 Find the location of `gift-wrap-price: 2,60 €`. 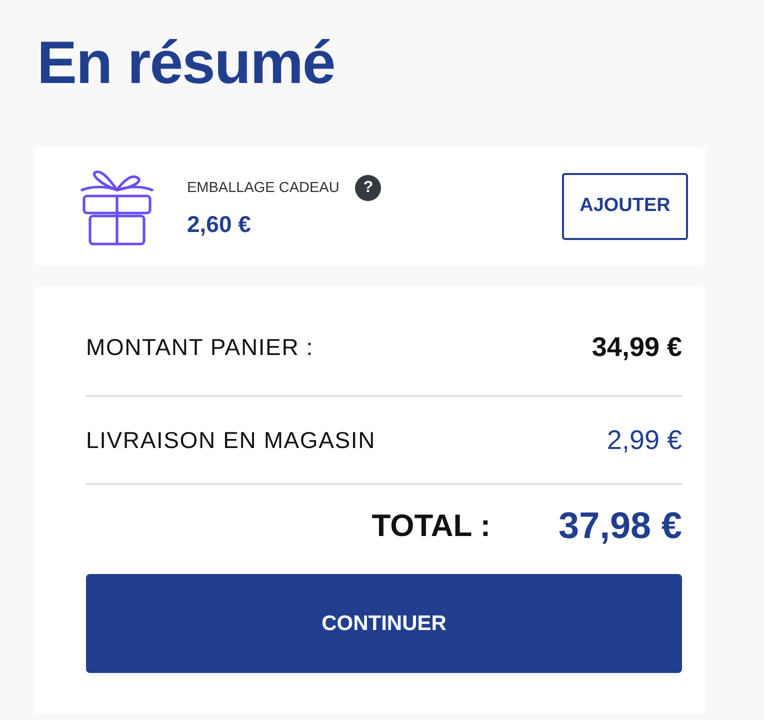

gift-wrap-price: 2,60 € is located at coordinates (219, 224).